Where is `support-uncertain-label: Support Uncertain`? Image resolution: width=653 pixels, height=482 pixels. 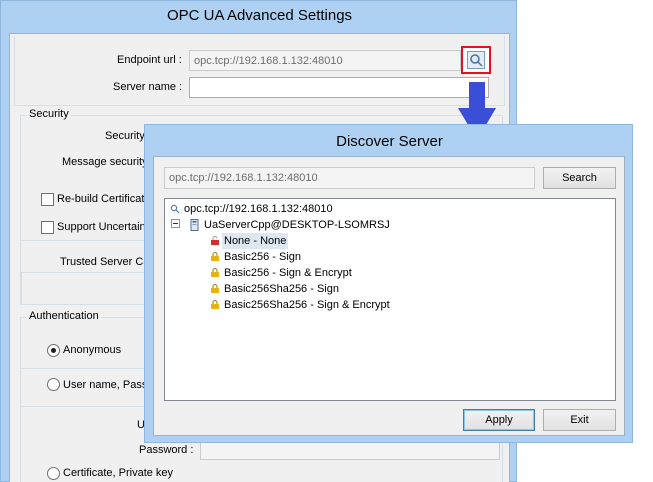 support-uncertain-label: Support Uncertain is located at coordinates (101, 227).